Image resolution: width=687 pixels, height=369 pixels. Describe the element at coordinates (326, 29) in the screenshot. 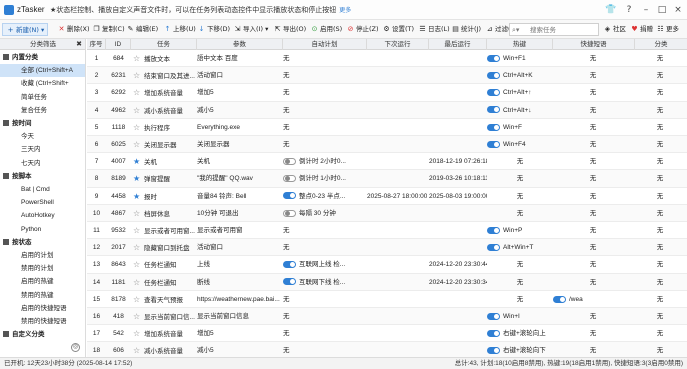

I see `enable-button: ⊙ 启用(S)` at that location.